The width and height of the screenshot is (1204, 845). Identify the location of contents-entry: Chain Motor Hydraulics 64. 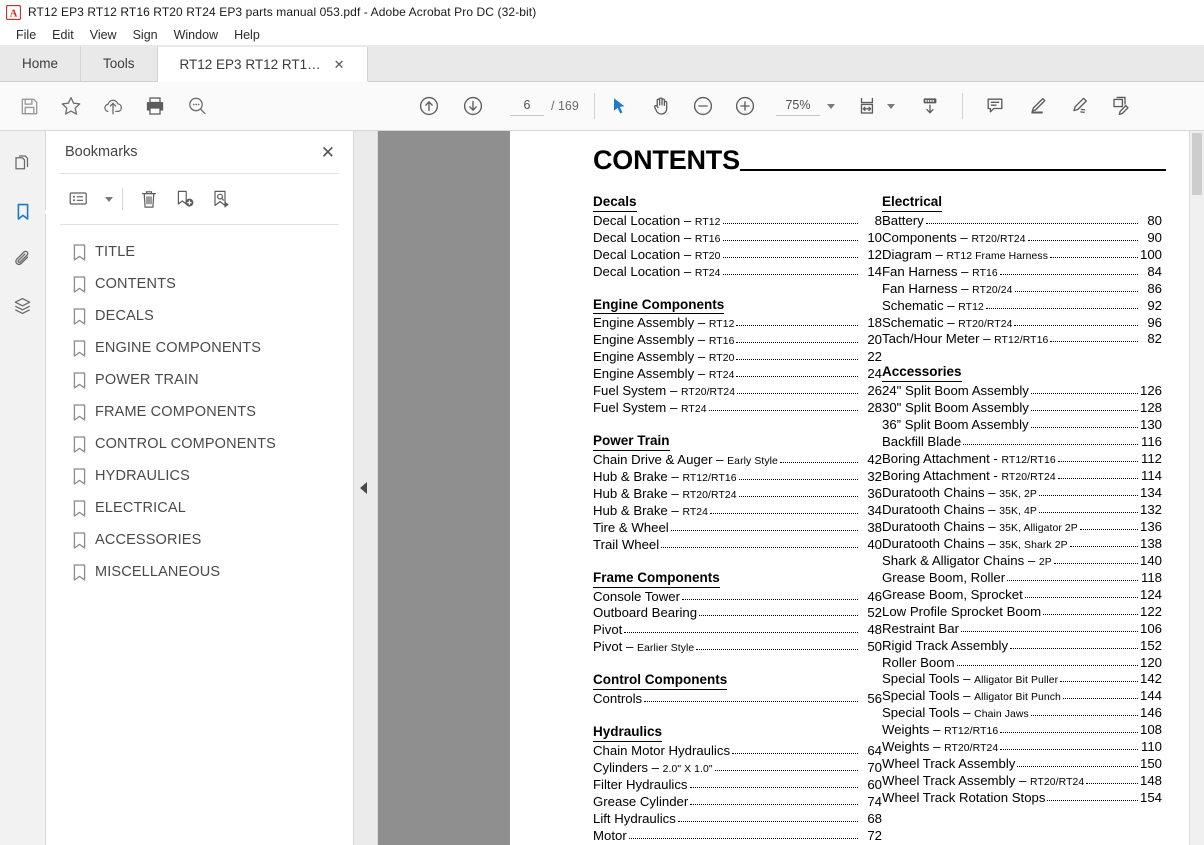
(737, 751).